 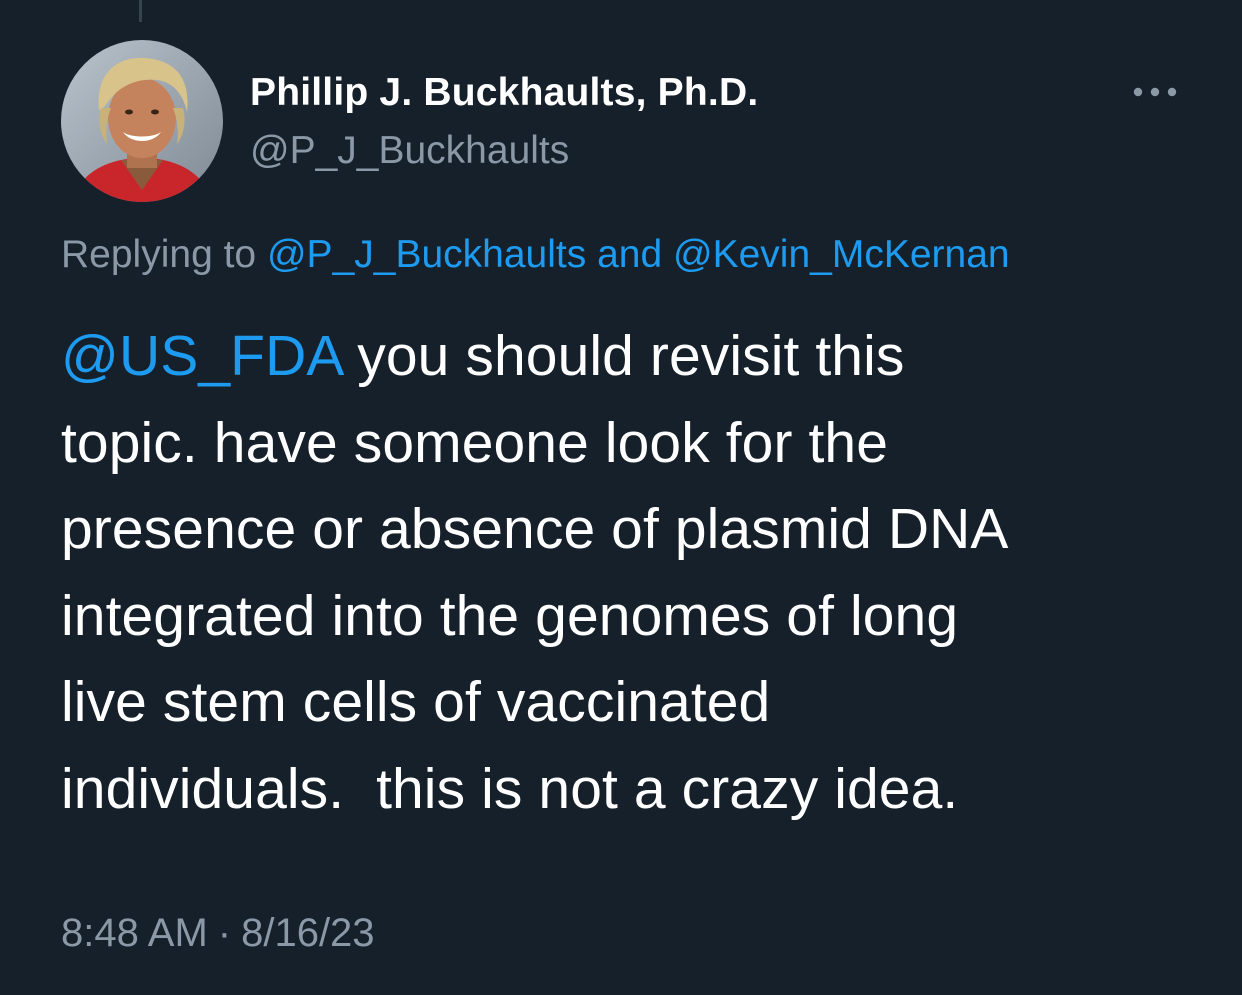 I want to click on tweet-mention-link: @US_FDA, so click(x=201, y=356).